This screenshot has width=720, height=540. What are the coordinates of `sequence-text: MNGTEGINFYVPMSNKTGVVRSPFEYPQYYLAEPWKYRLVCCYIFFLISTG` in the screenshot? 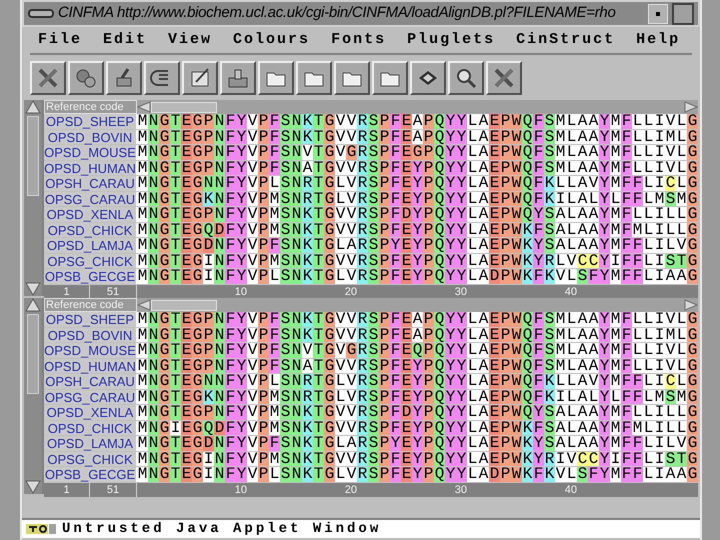 It's located at (417, 261).